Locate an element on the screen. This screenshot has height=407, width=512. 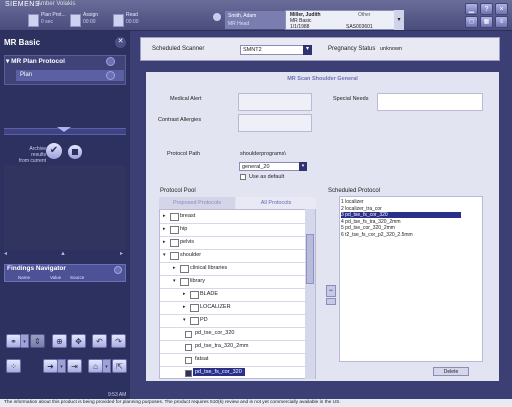
lock-button: ◻ is located at coordinates (471, 22).